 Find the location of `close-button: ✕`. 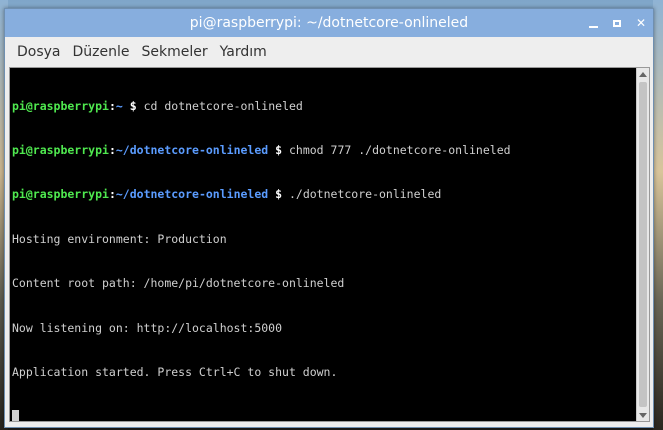

close-button: ✕ is located at coordinates (641, 23).